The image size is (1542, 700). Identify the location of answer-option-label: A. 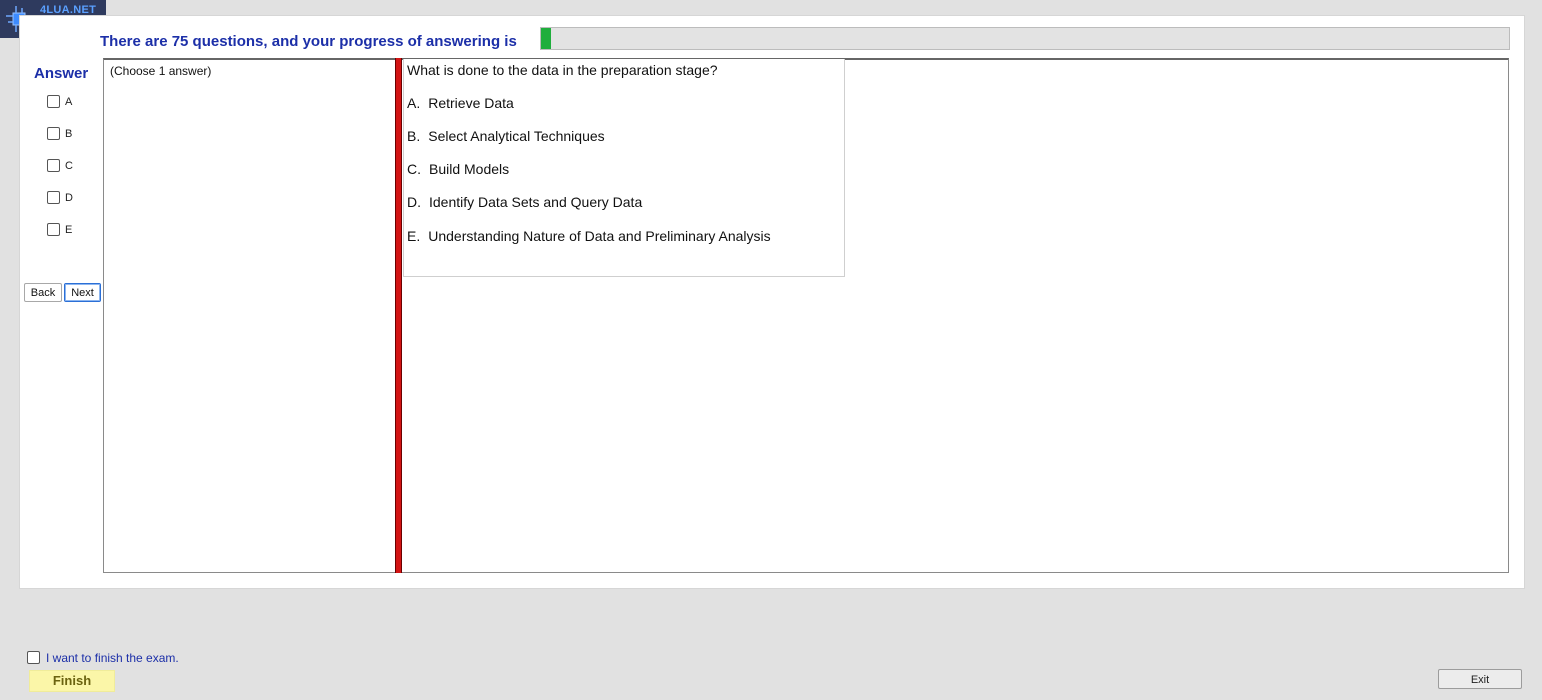
(69, 101).